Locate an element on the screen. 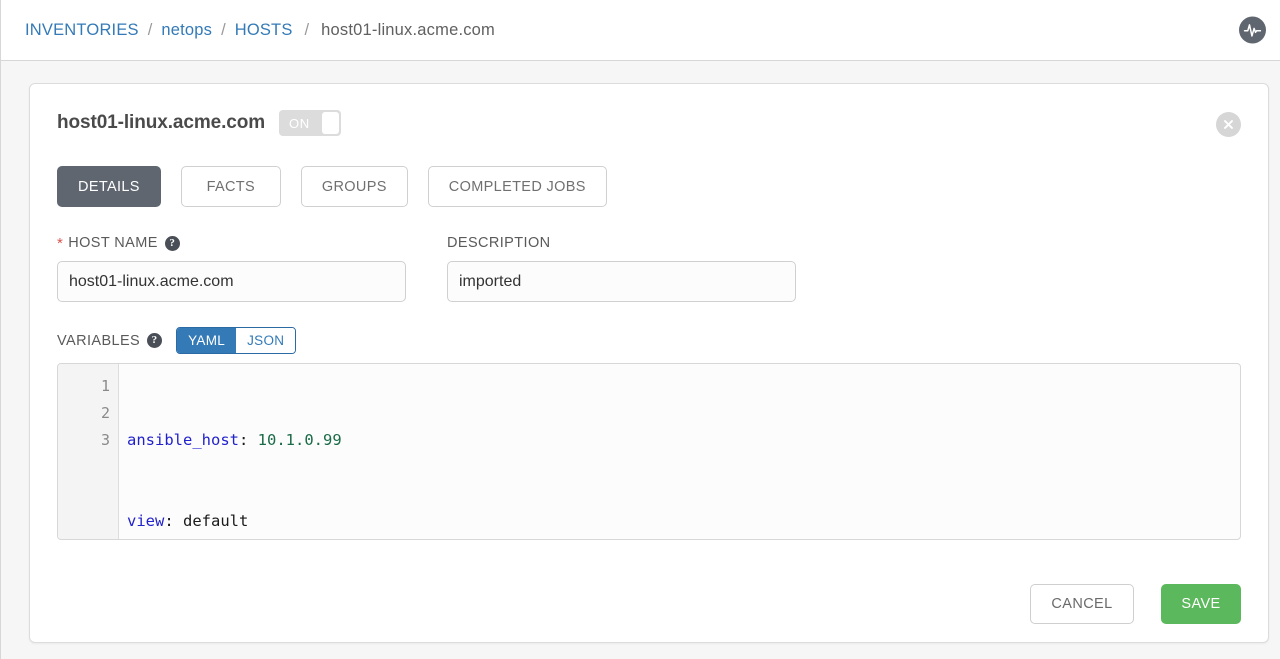 This screenshot has width=1280, height=659. required-marker: * is located at coordinates (60, 243).